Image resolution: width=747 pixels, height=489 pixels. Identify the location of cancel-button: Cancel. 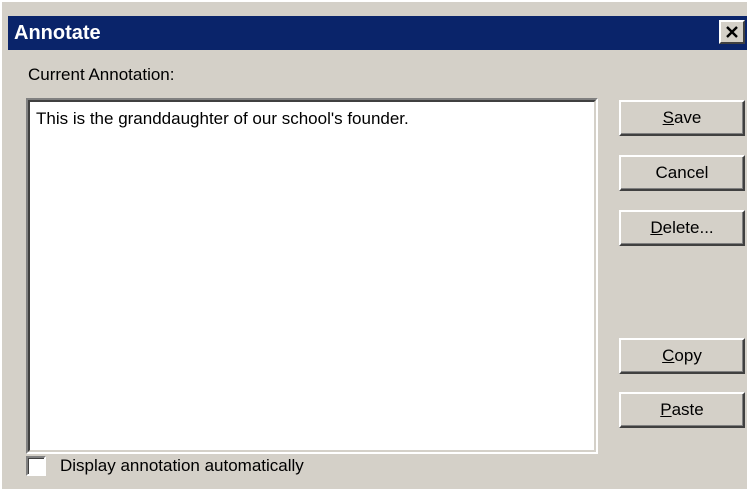
(682, 173).